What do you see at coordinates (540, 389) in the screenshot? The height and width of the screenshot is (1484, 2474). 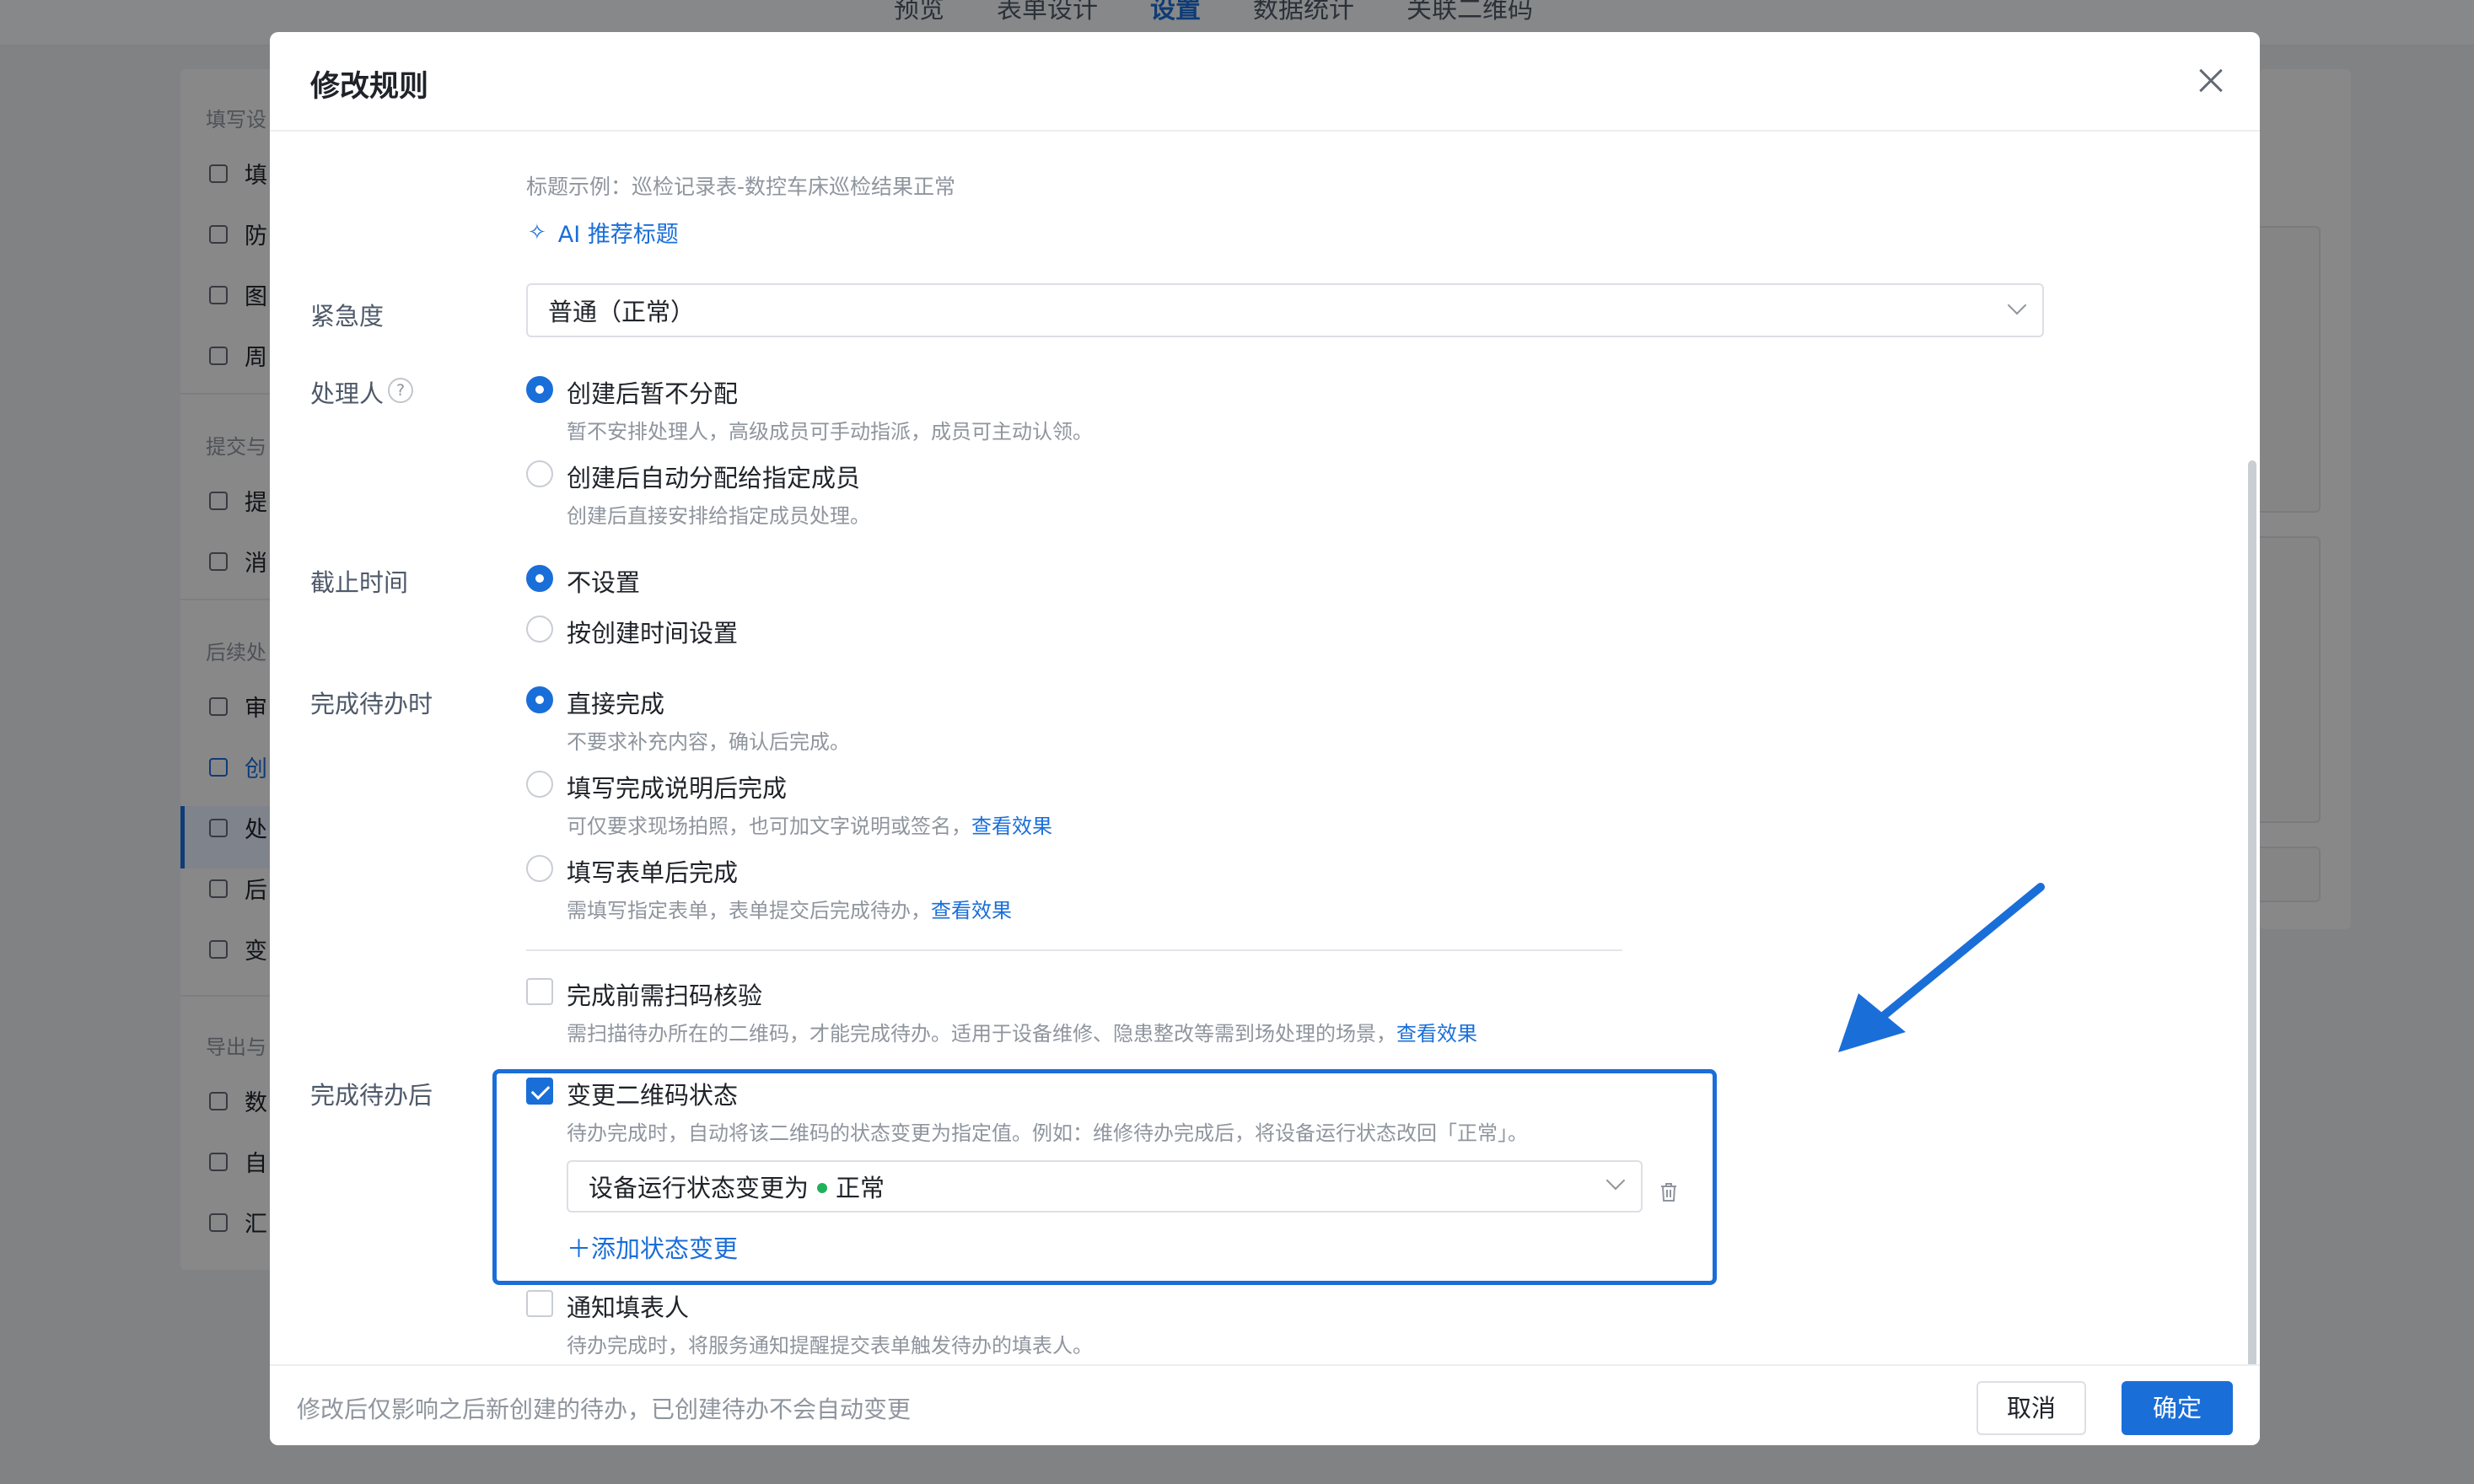 I see `handler-unassigned-radio` at bounding box center [540, 389].